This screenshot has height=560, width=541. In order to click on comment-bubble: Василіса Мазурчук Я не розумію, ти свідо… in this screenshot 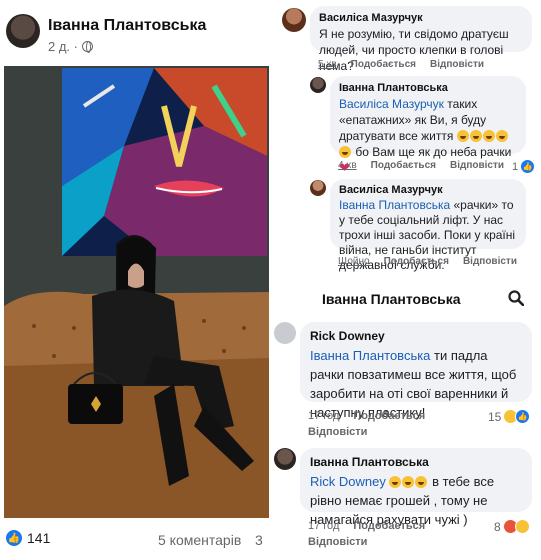, I will do `click(421, 39)`.